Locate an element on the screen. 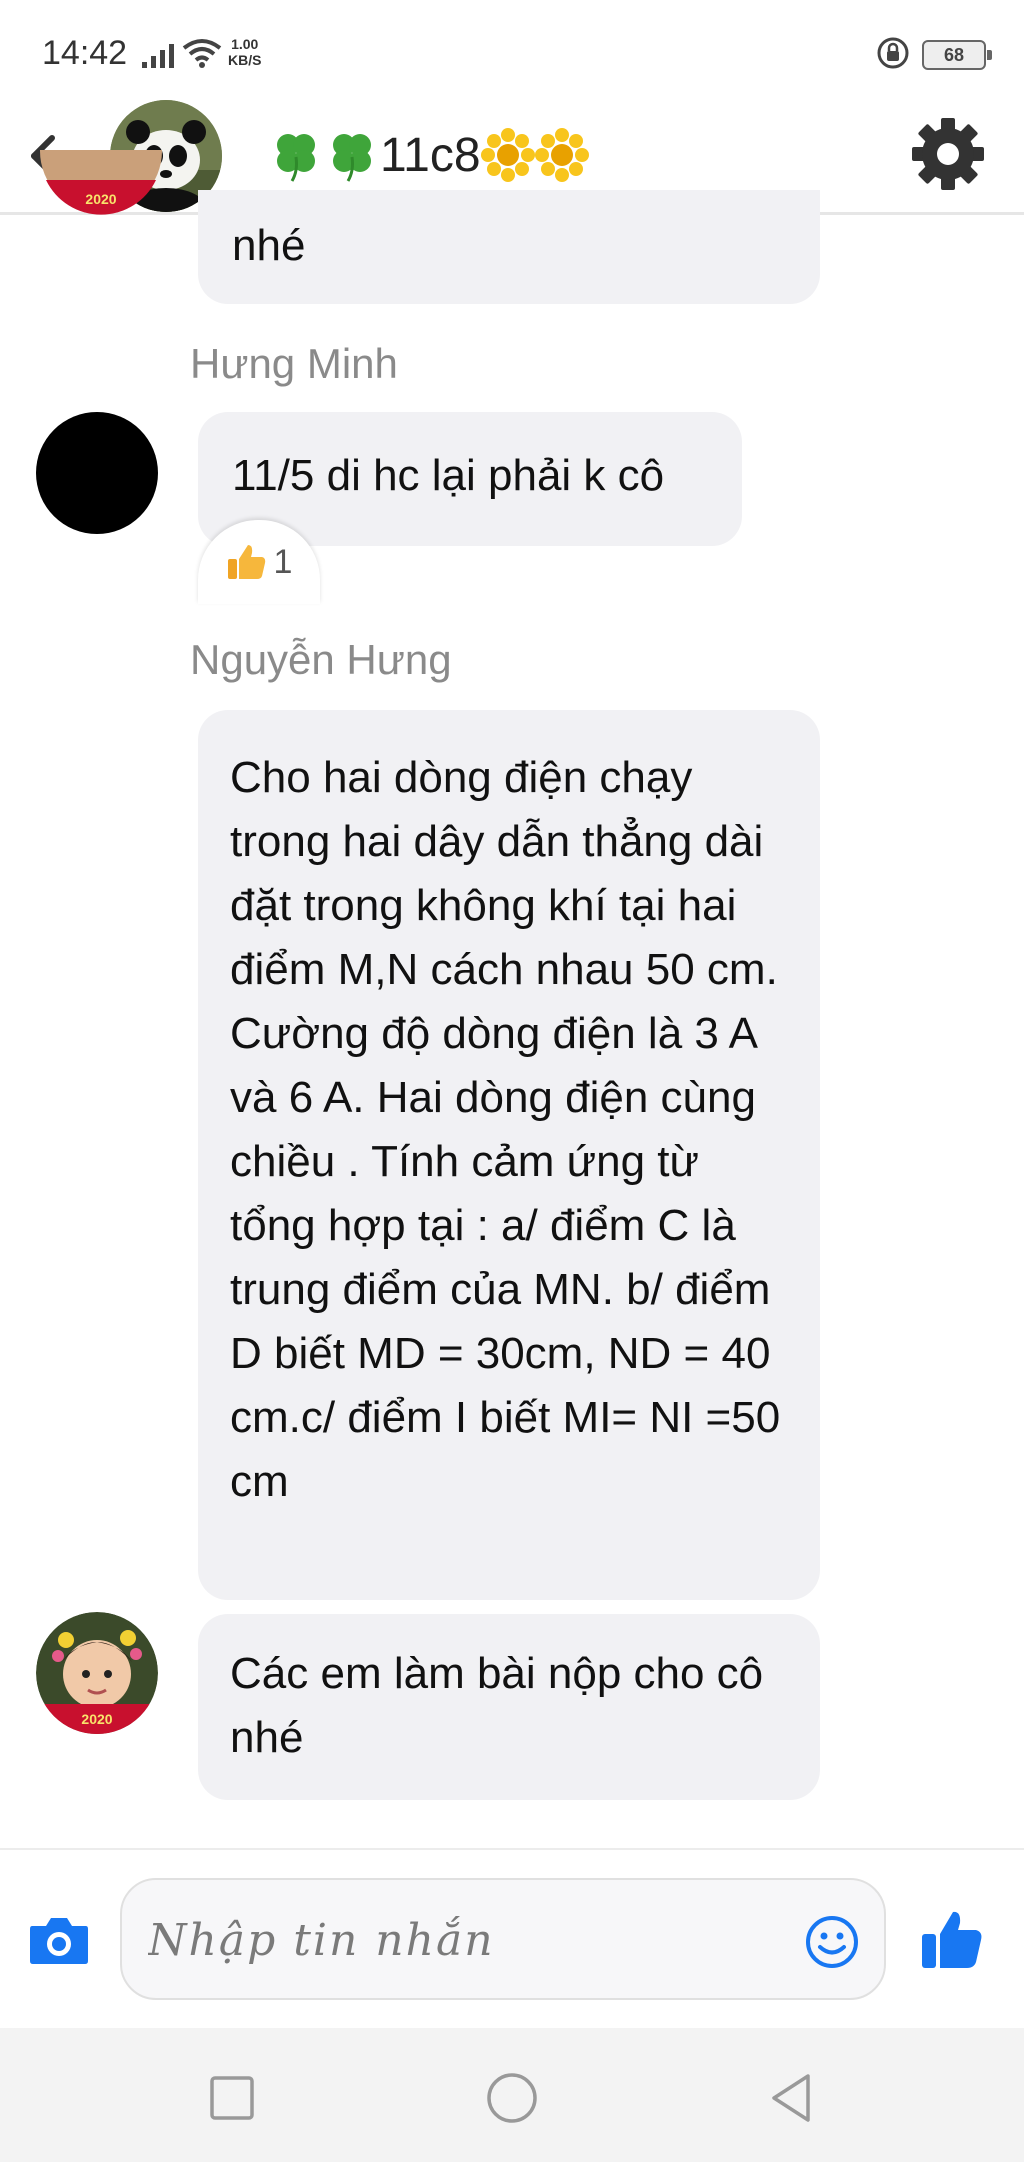  status-bar: 14:42 1.00 KB/S 68 is located at coordinates (512, 50).